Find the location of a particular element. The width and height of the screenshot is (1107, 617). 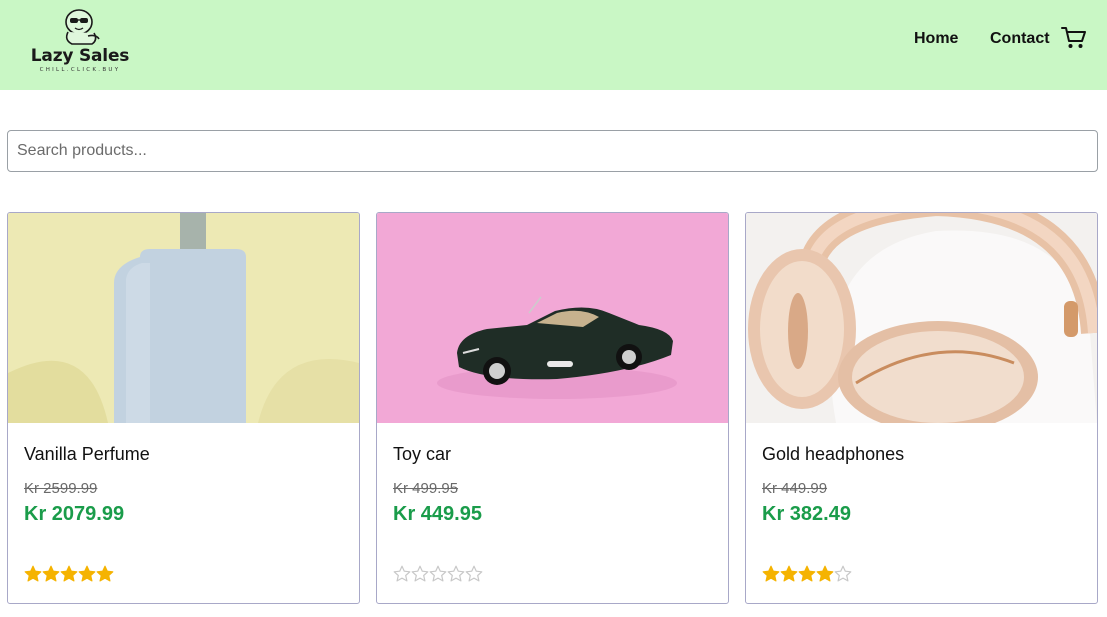

nav-home-link: Home is located at coordinates (936, 39).